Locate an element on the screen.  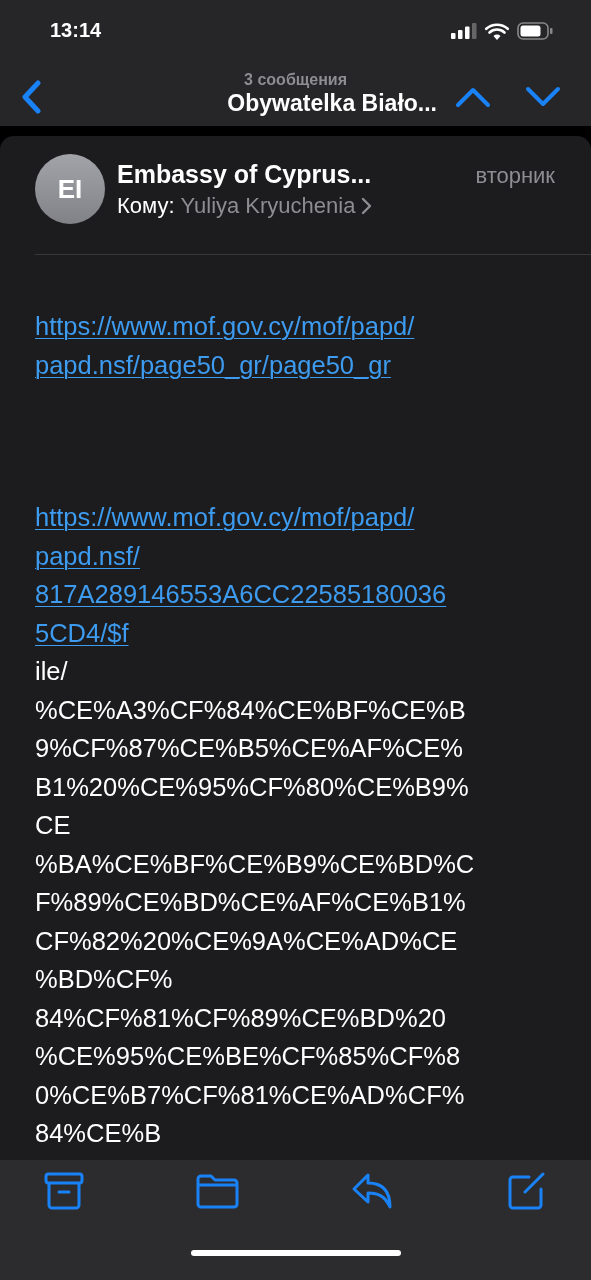
link: papd.nsf/ is located at coordinates (87, 555).